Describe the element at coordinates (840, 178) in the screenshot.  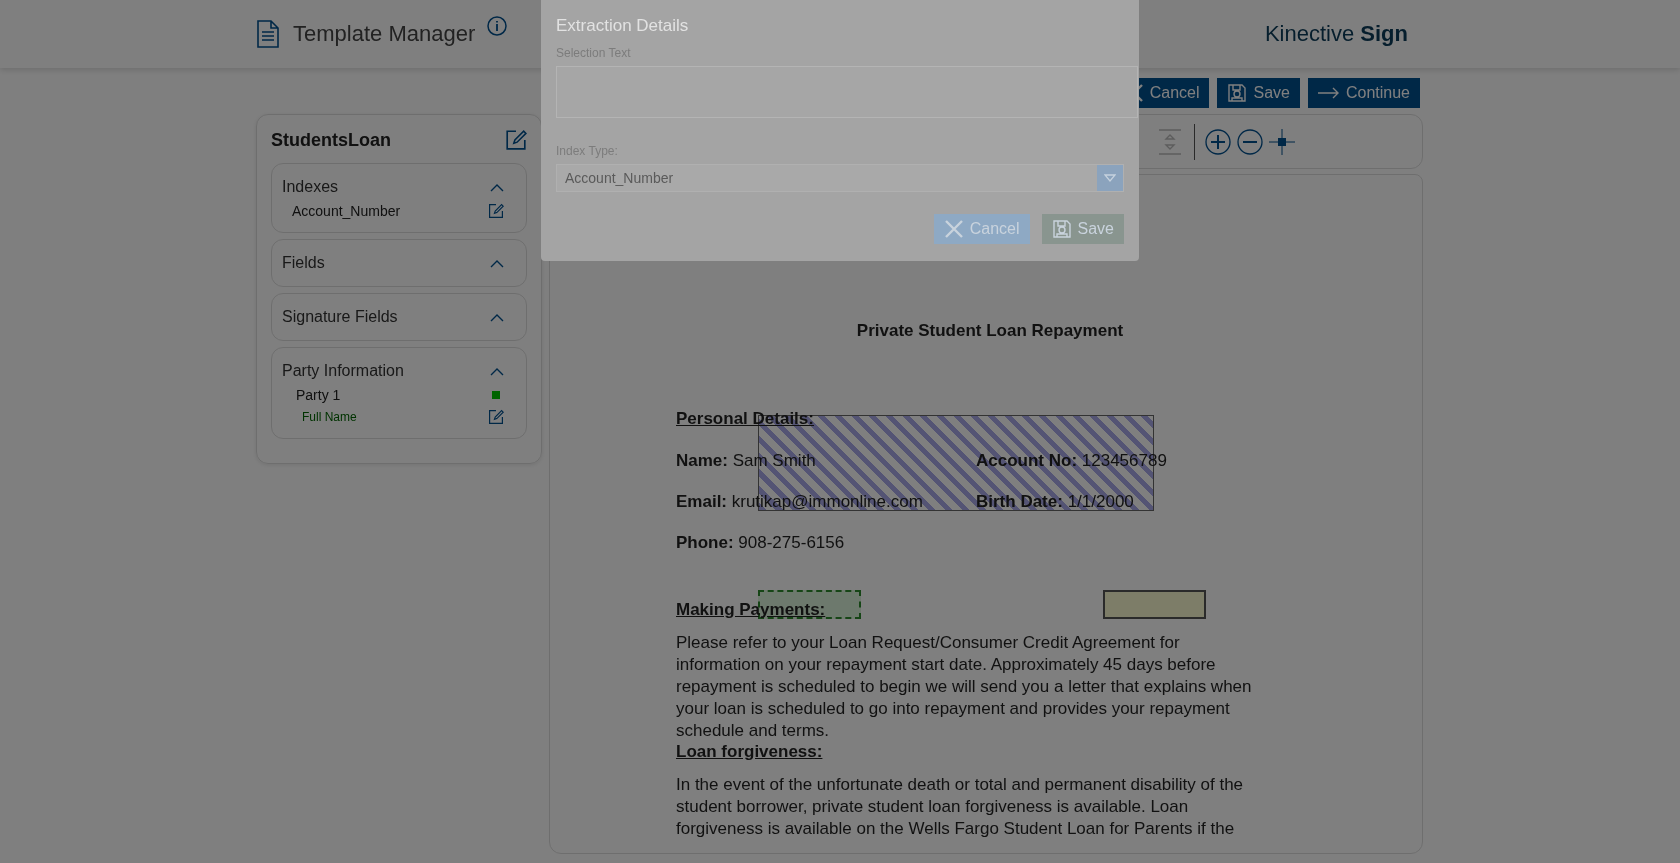
I see `index-type-dropdown: Account_Number` at that location.